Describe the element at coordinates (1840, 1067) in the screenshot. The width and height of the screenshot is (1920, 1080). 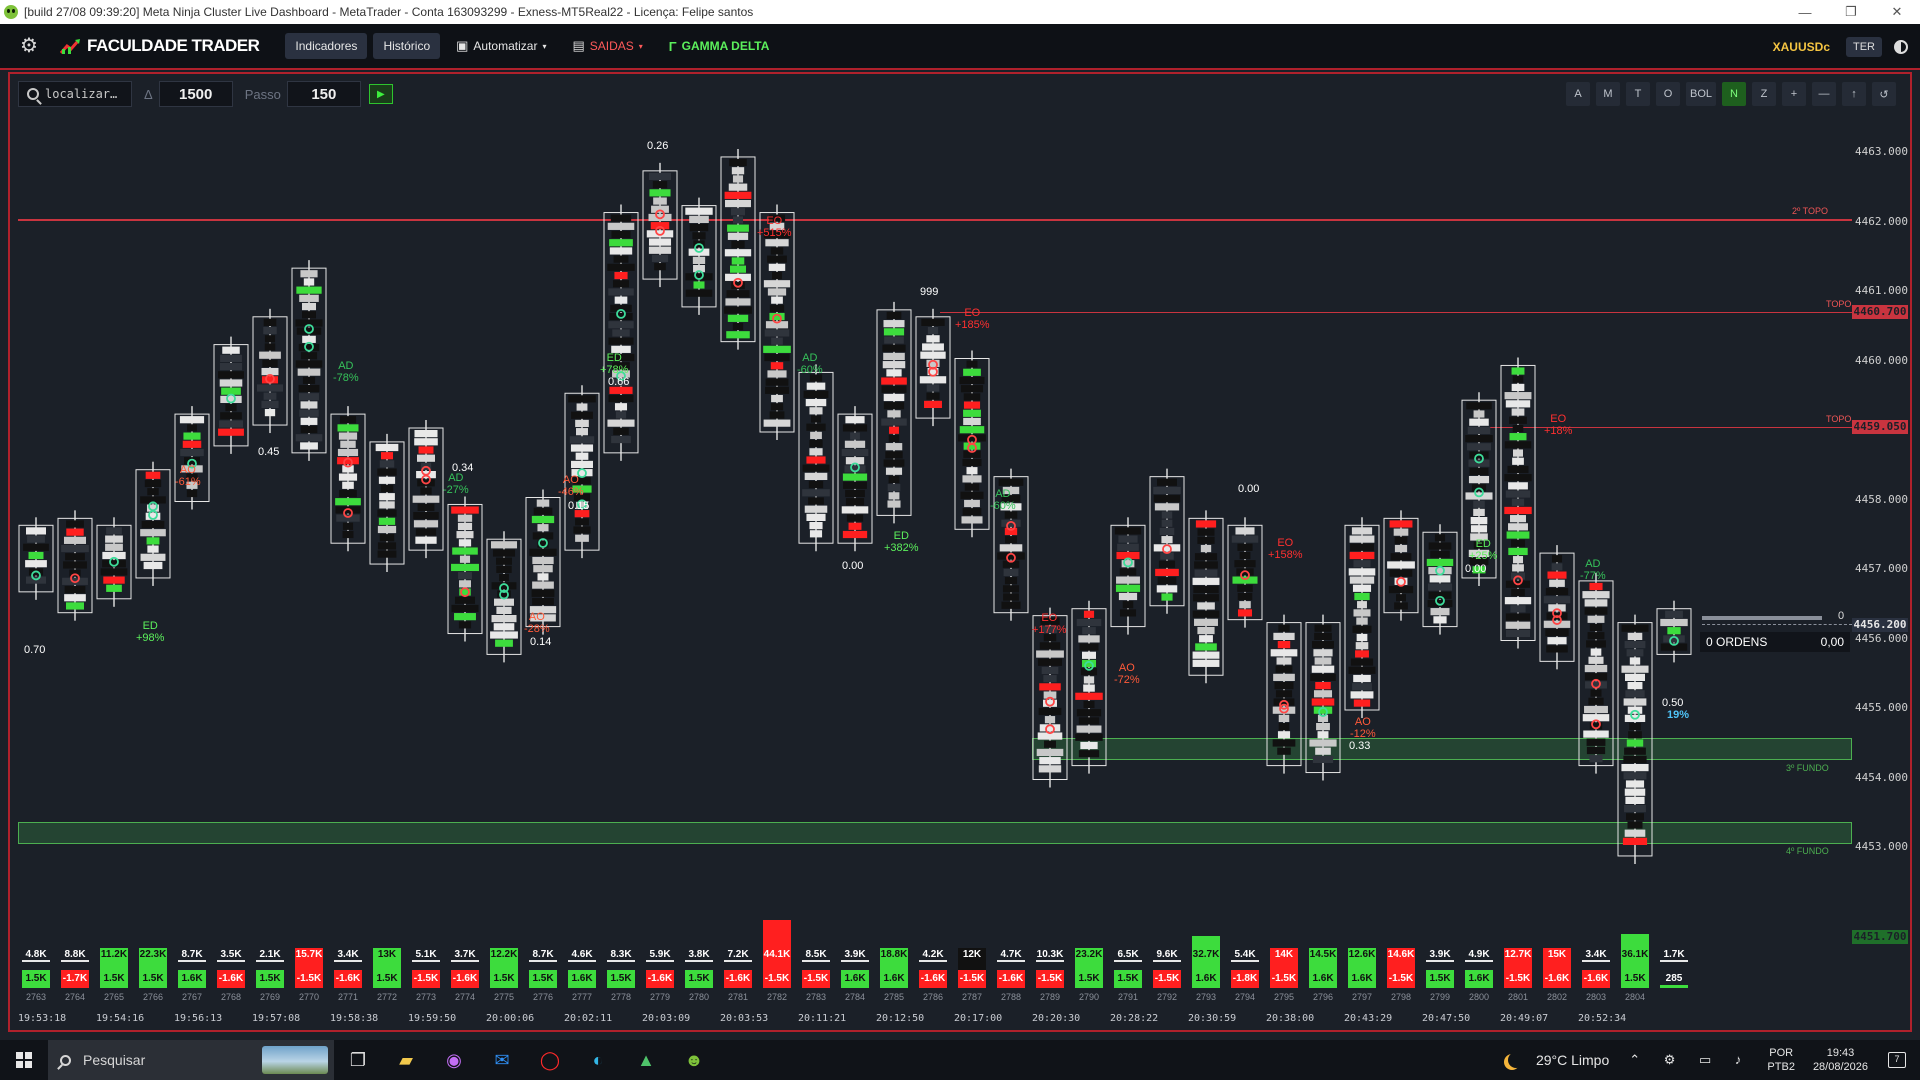
I see `clock-date: 28/08/2026` at that location.